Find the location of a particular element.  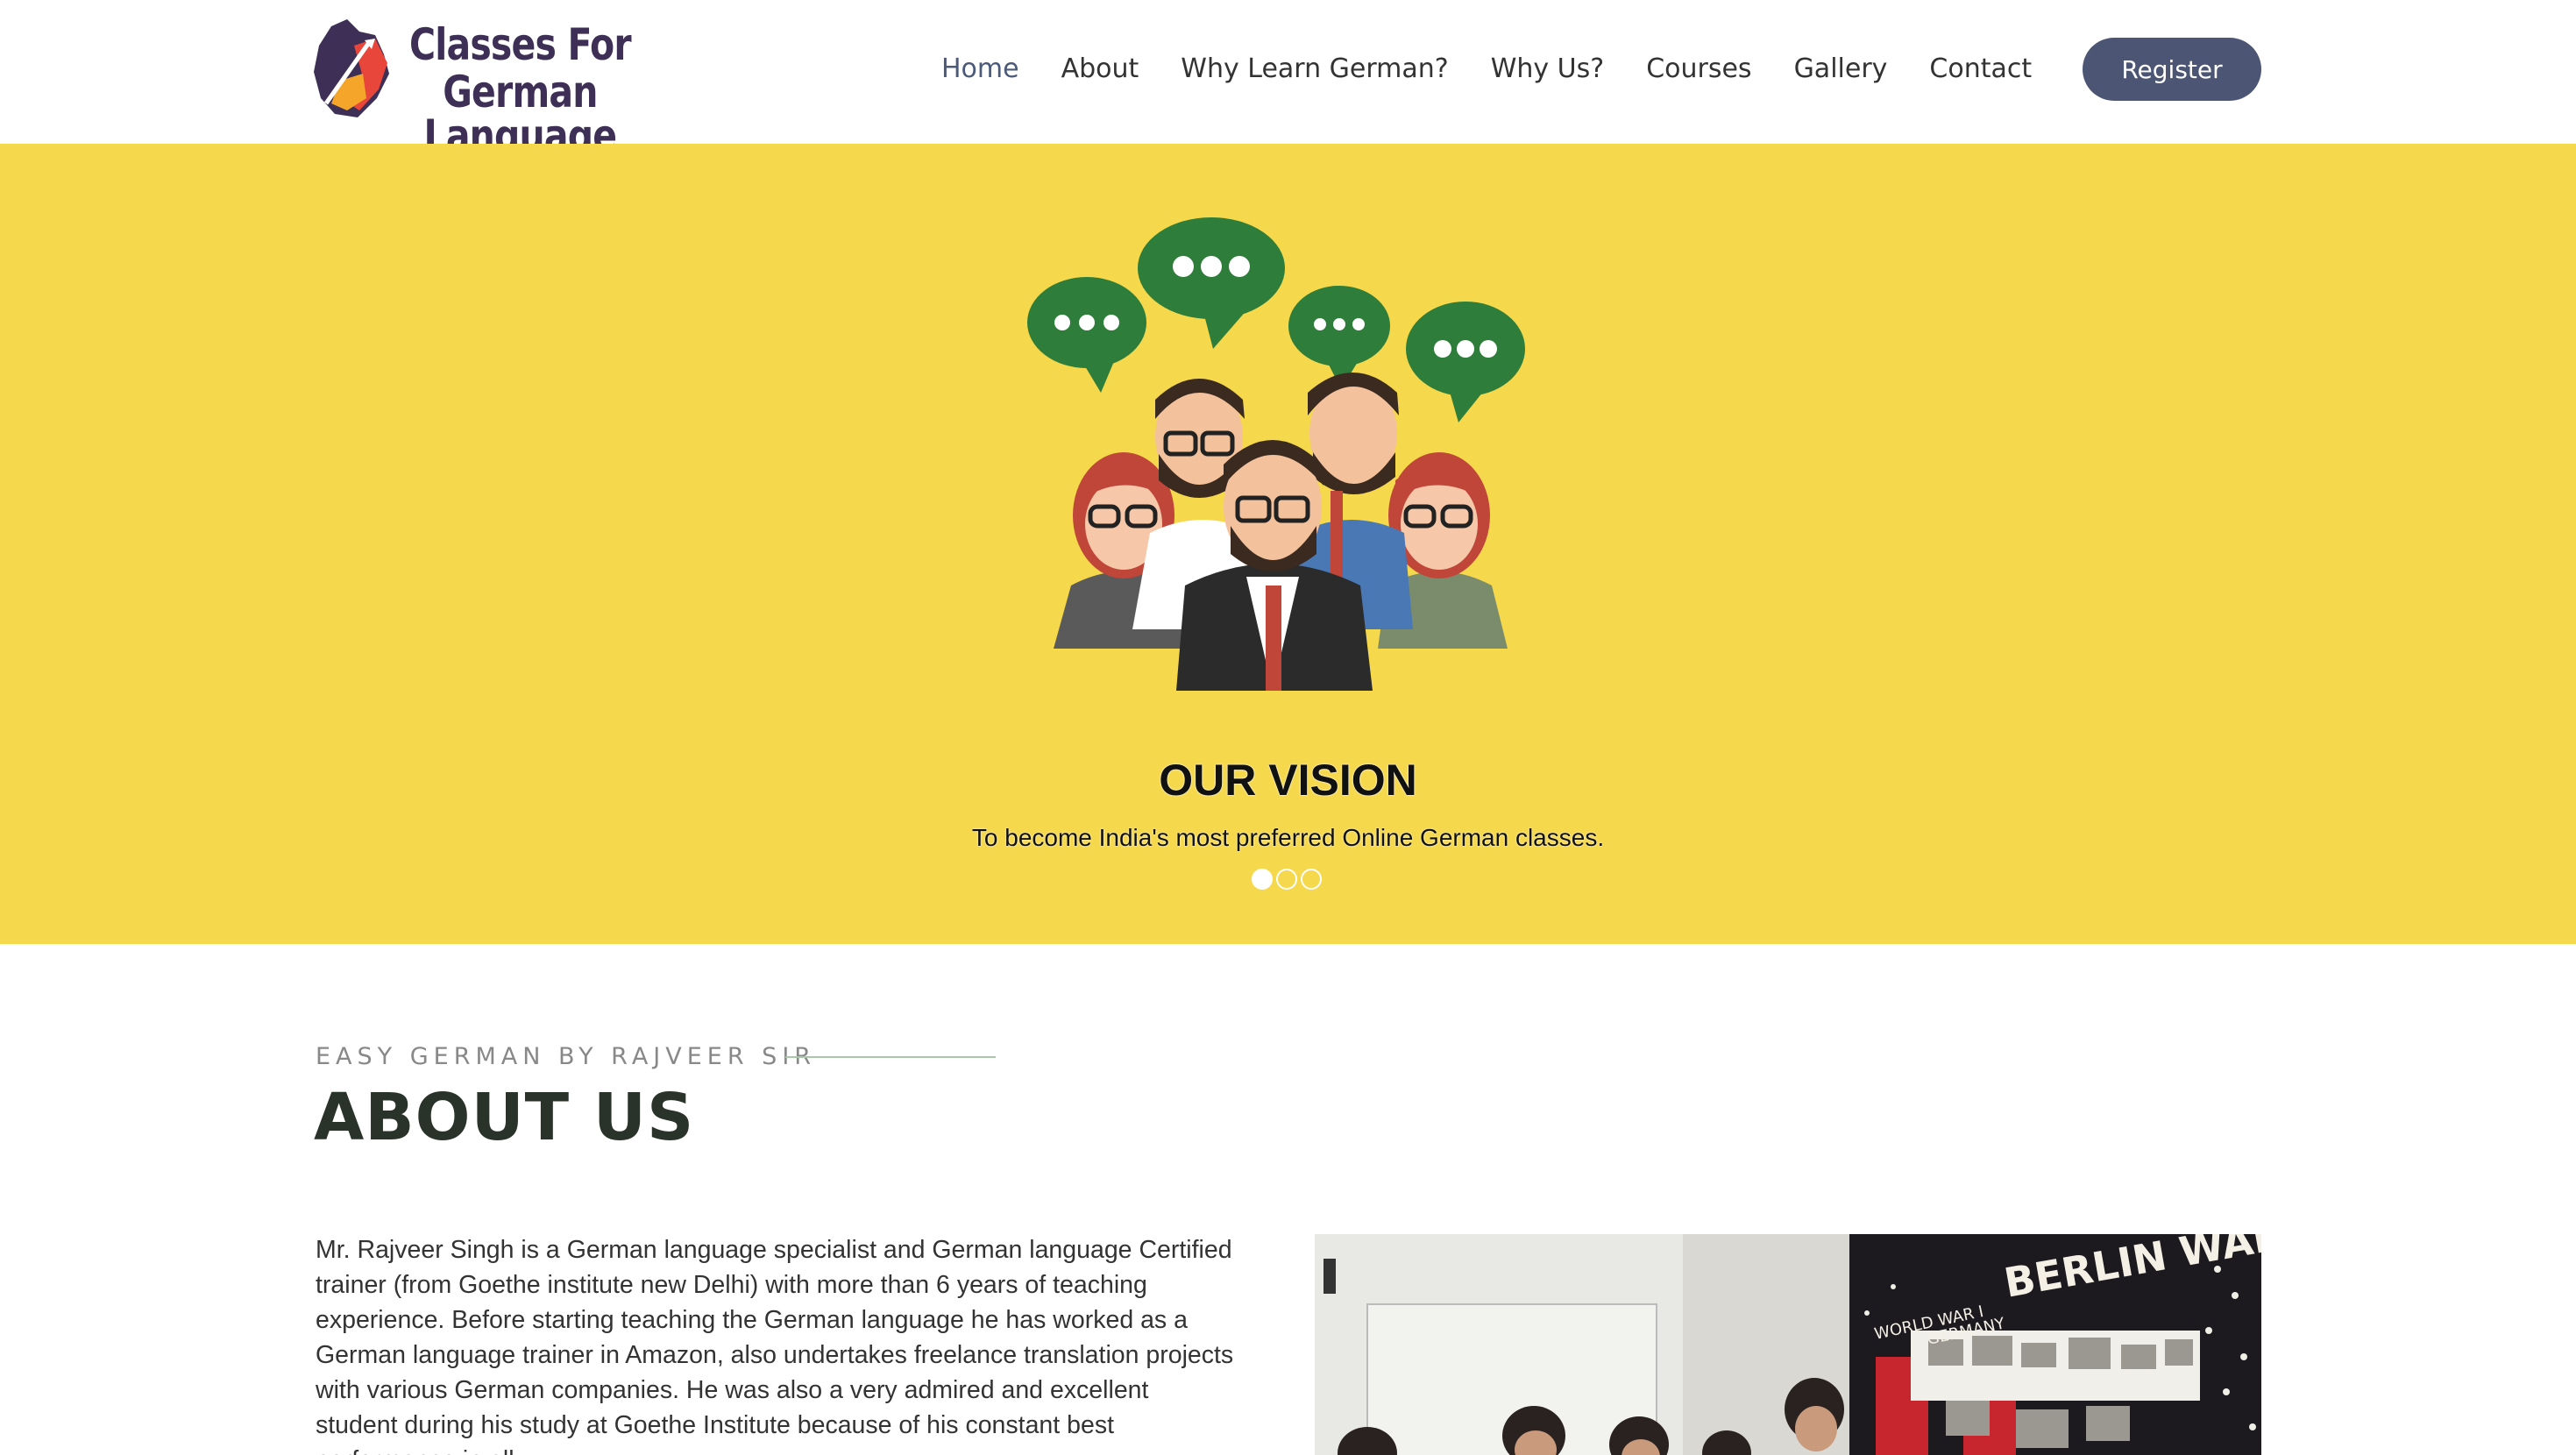

nav-home: Home is located at coordinates (980, 68).